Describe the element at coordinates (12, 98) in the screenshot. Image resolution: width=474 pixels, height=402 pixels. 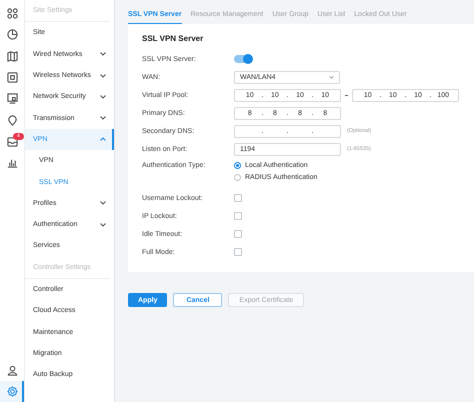
I see `monitor-icon` at that location.